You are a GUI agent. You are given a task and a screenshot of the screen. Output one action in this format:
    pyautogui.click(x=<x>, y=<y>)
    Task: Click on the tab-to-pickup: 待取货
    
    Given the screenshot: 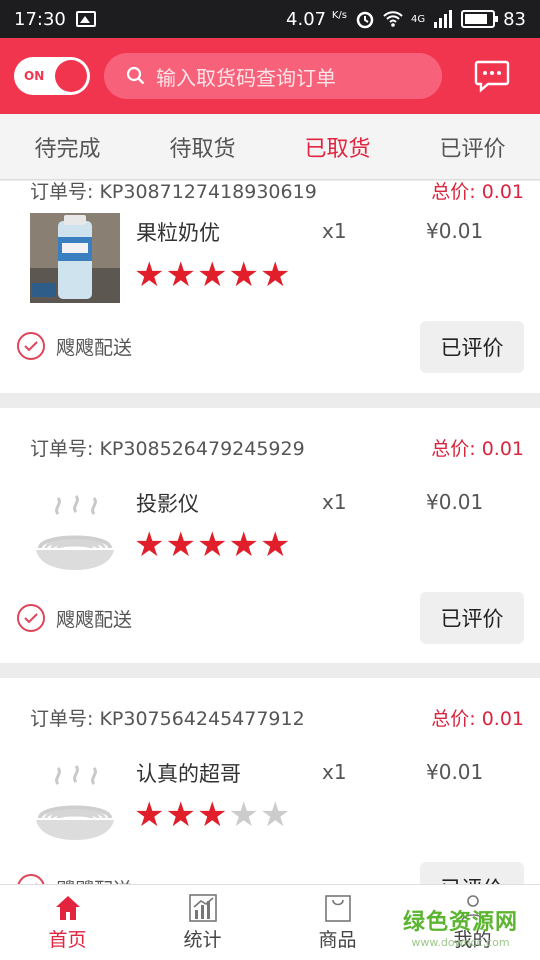 What is the action you would take?
    pyautogui.click(x=202, y=147)
    